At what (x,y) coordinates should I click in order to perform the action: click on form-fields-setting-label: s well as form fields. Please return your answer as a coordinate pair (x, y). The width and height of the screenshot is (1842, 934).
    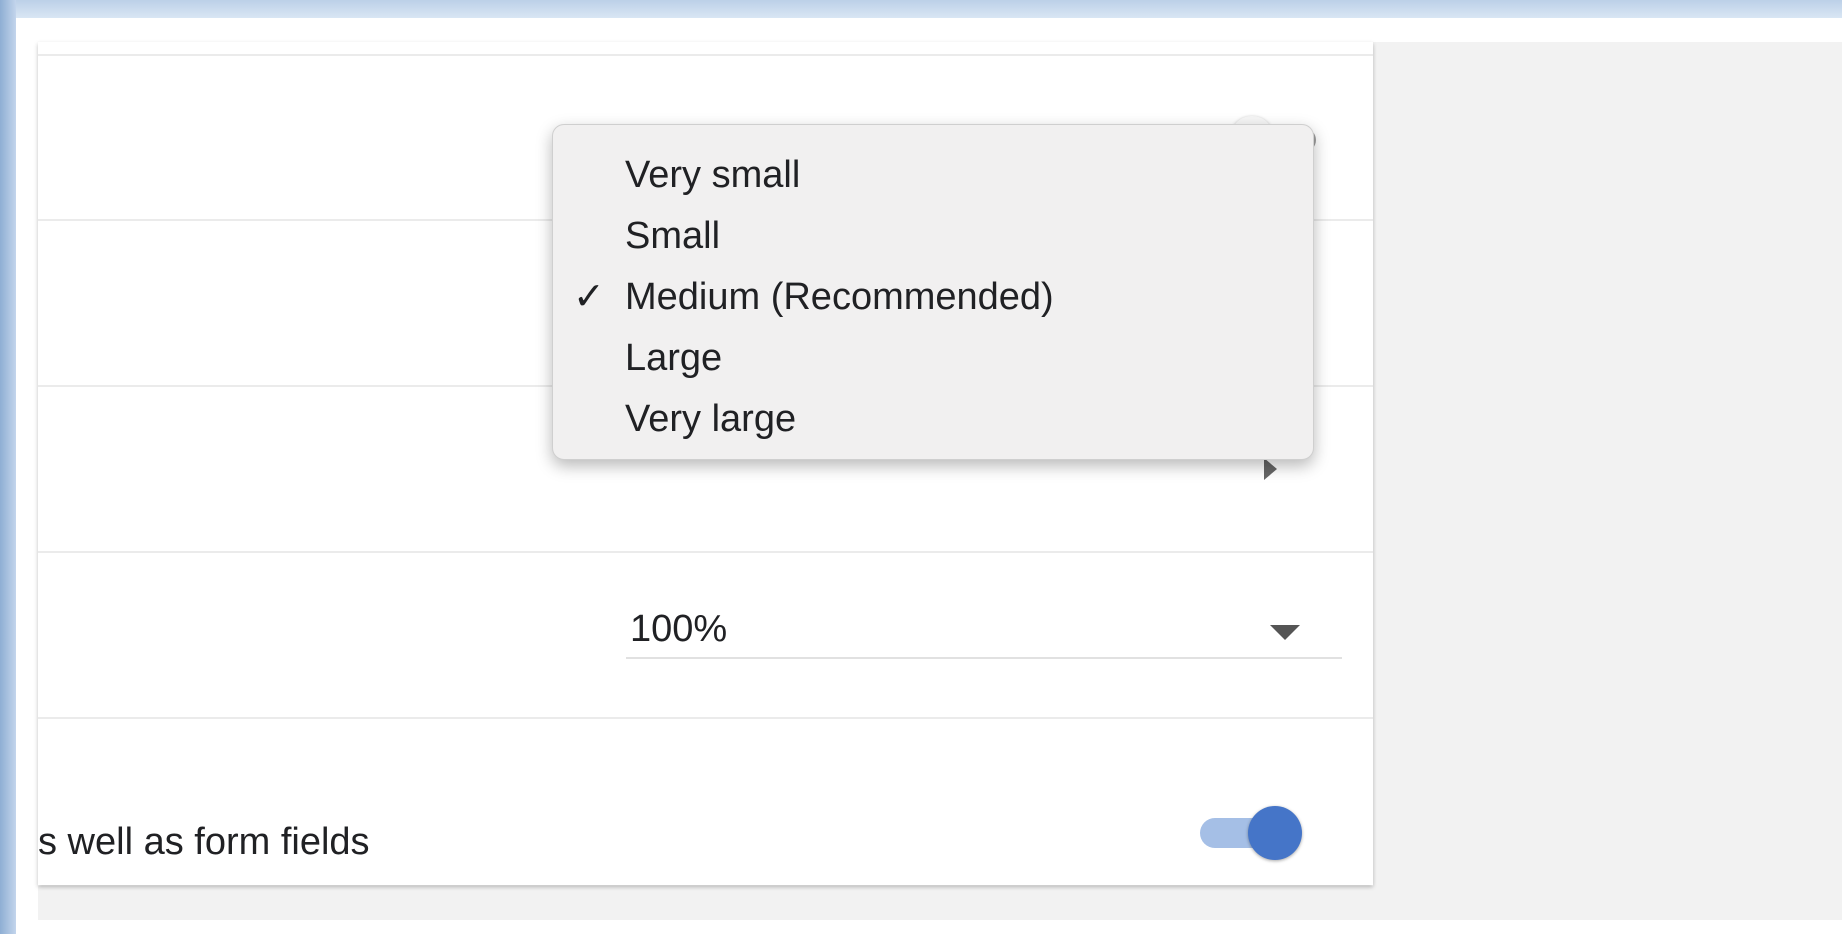
    Looking at the image, I should click on (204, 842).